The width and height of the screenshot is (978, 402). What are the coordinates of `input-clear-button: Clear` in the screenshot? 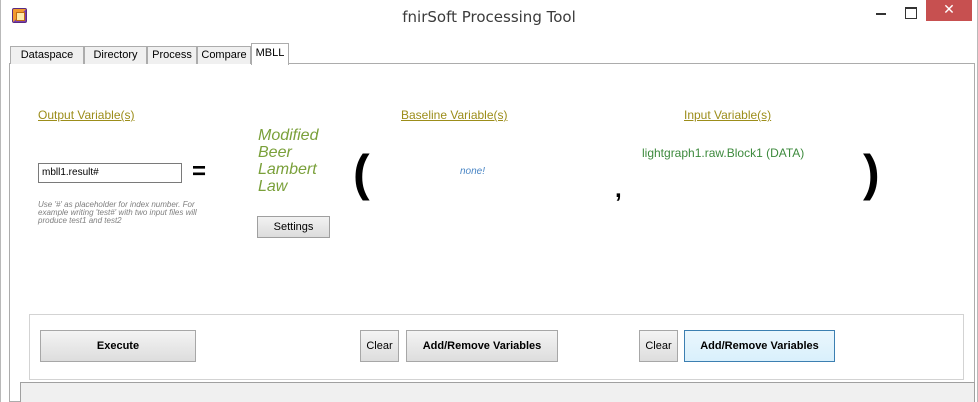 It's located at (658, 346).